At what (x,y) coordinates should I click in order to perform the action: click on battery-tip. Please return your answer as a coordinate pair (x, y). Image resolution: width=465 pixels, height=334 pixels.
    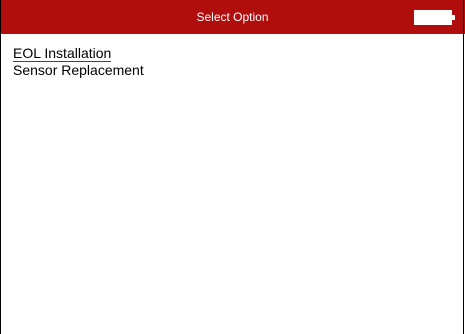
    Looking at the image, I should click on (453, 17).